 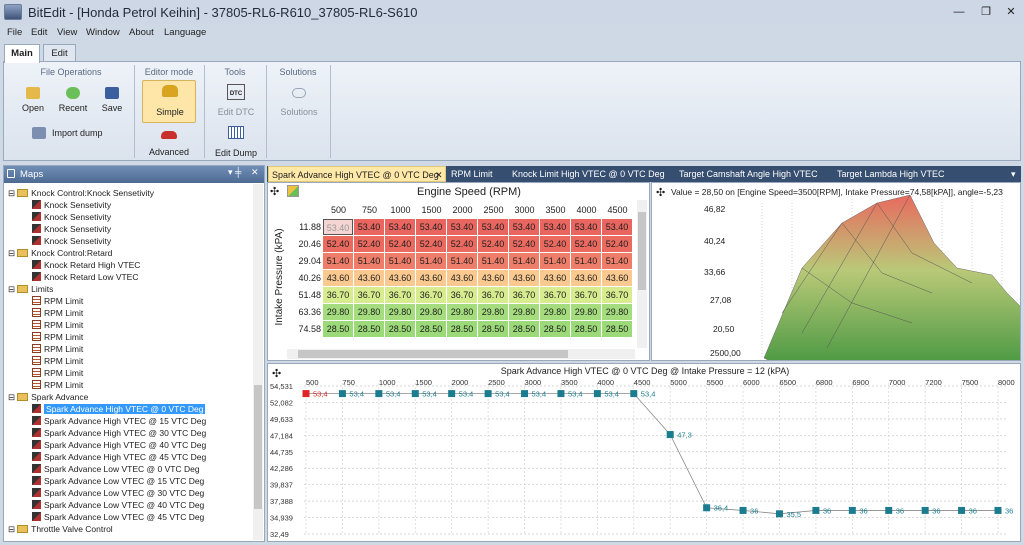 What do you see at coordinates (119, 433) in the screenshot?
I see `tree-item: Spark Advance High VTEC @ 30 VTC Deg` at bounding box center [119, 433].